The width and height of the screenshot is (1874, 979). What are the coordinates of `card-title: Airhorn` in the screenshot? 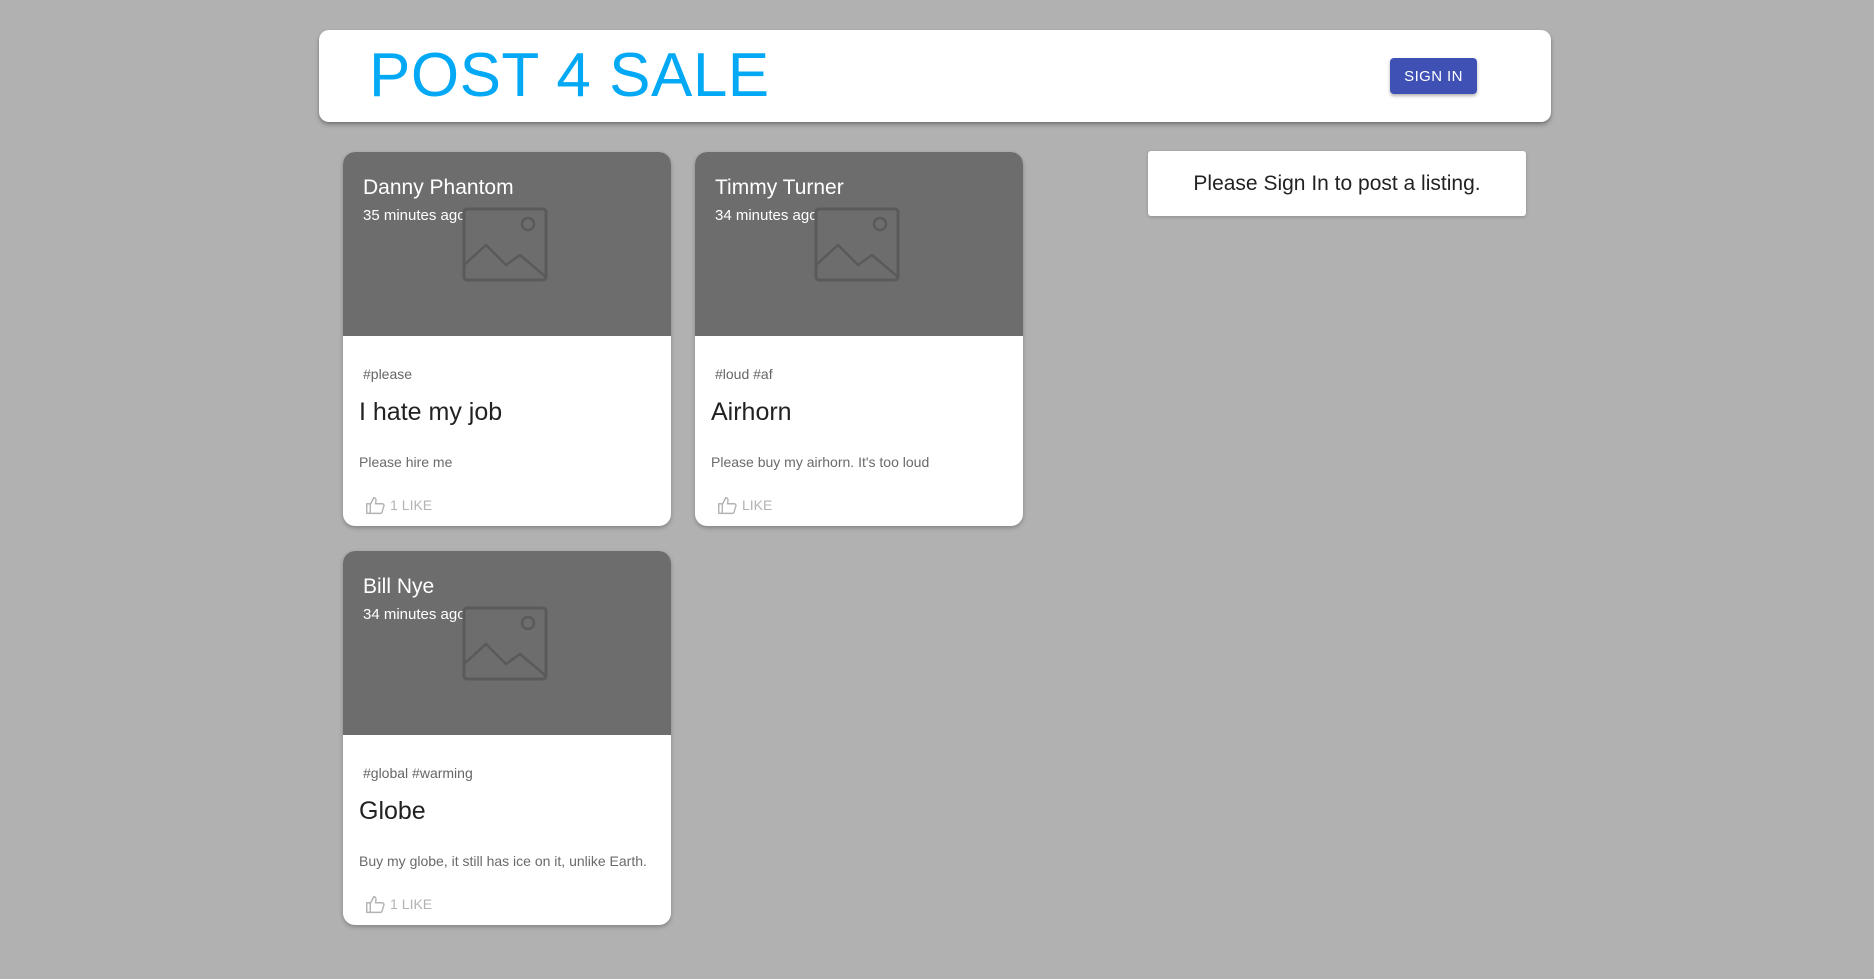 It's located at (751, 412).